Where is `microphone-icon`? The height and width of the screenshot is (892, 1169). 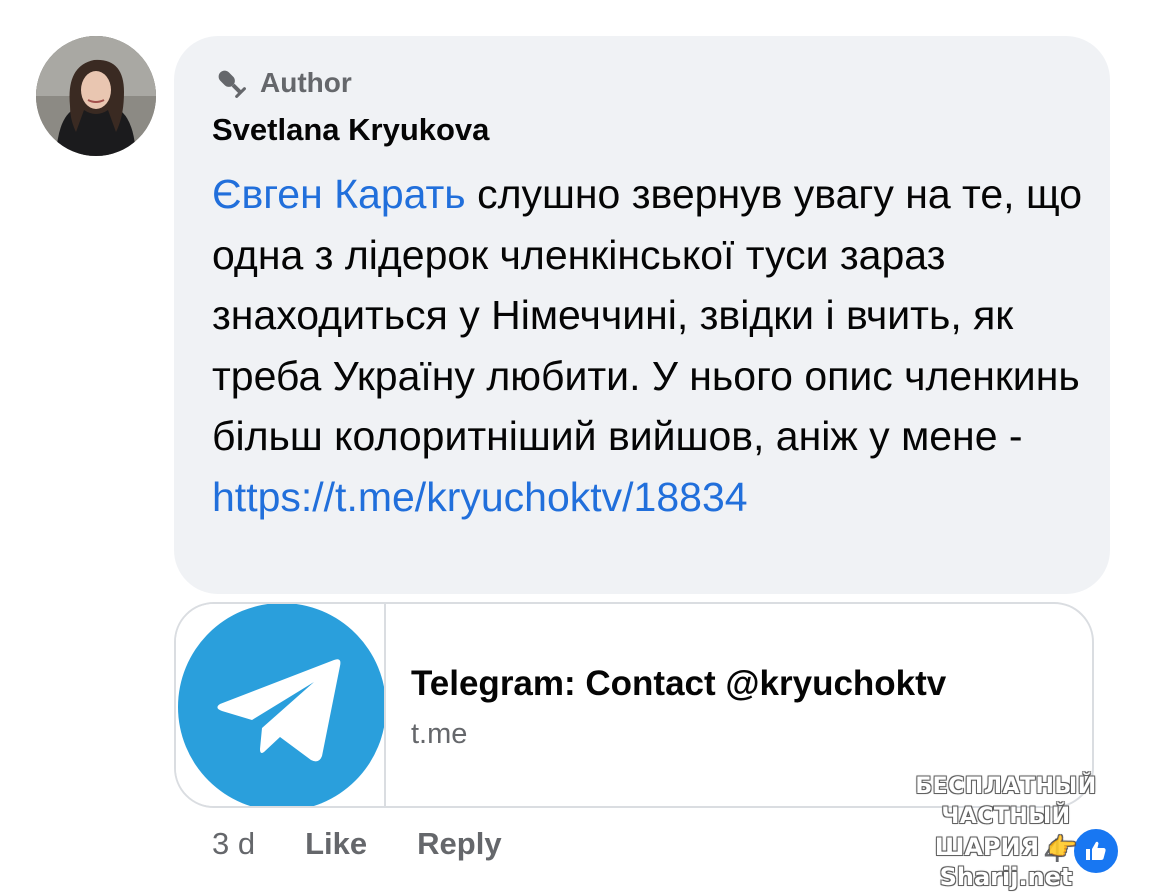 microphone-icon is located at coordinates (231, 83).